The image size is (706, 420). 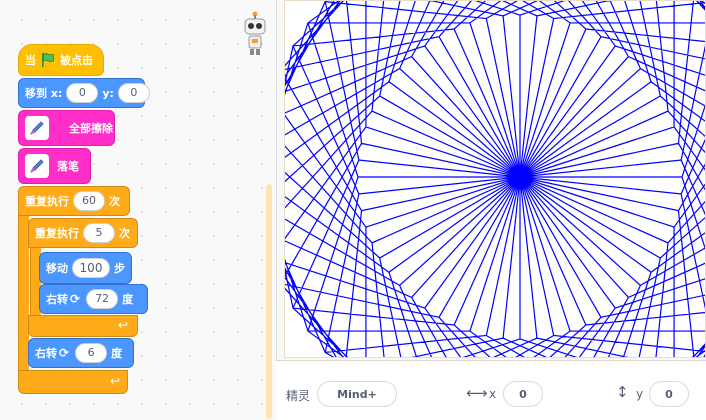 I want to click on turn-outer-unit: 度, so click(x=117, y=353).